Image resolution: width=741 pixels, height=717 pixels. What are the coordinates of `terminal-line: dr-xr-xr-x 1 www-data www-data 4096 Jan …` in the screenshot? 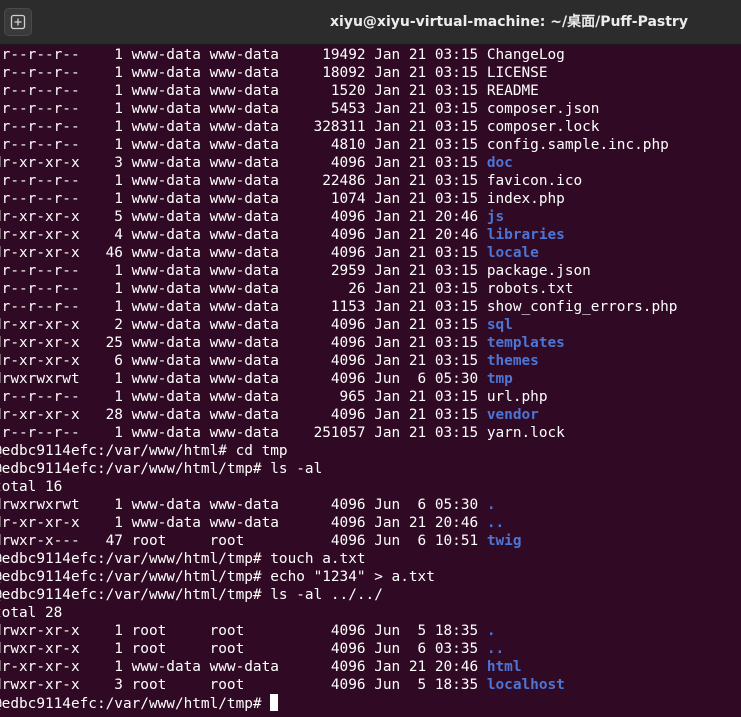 It's located at (370, 667).